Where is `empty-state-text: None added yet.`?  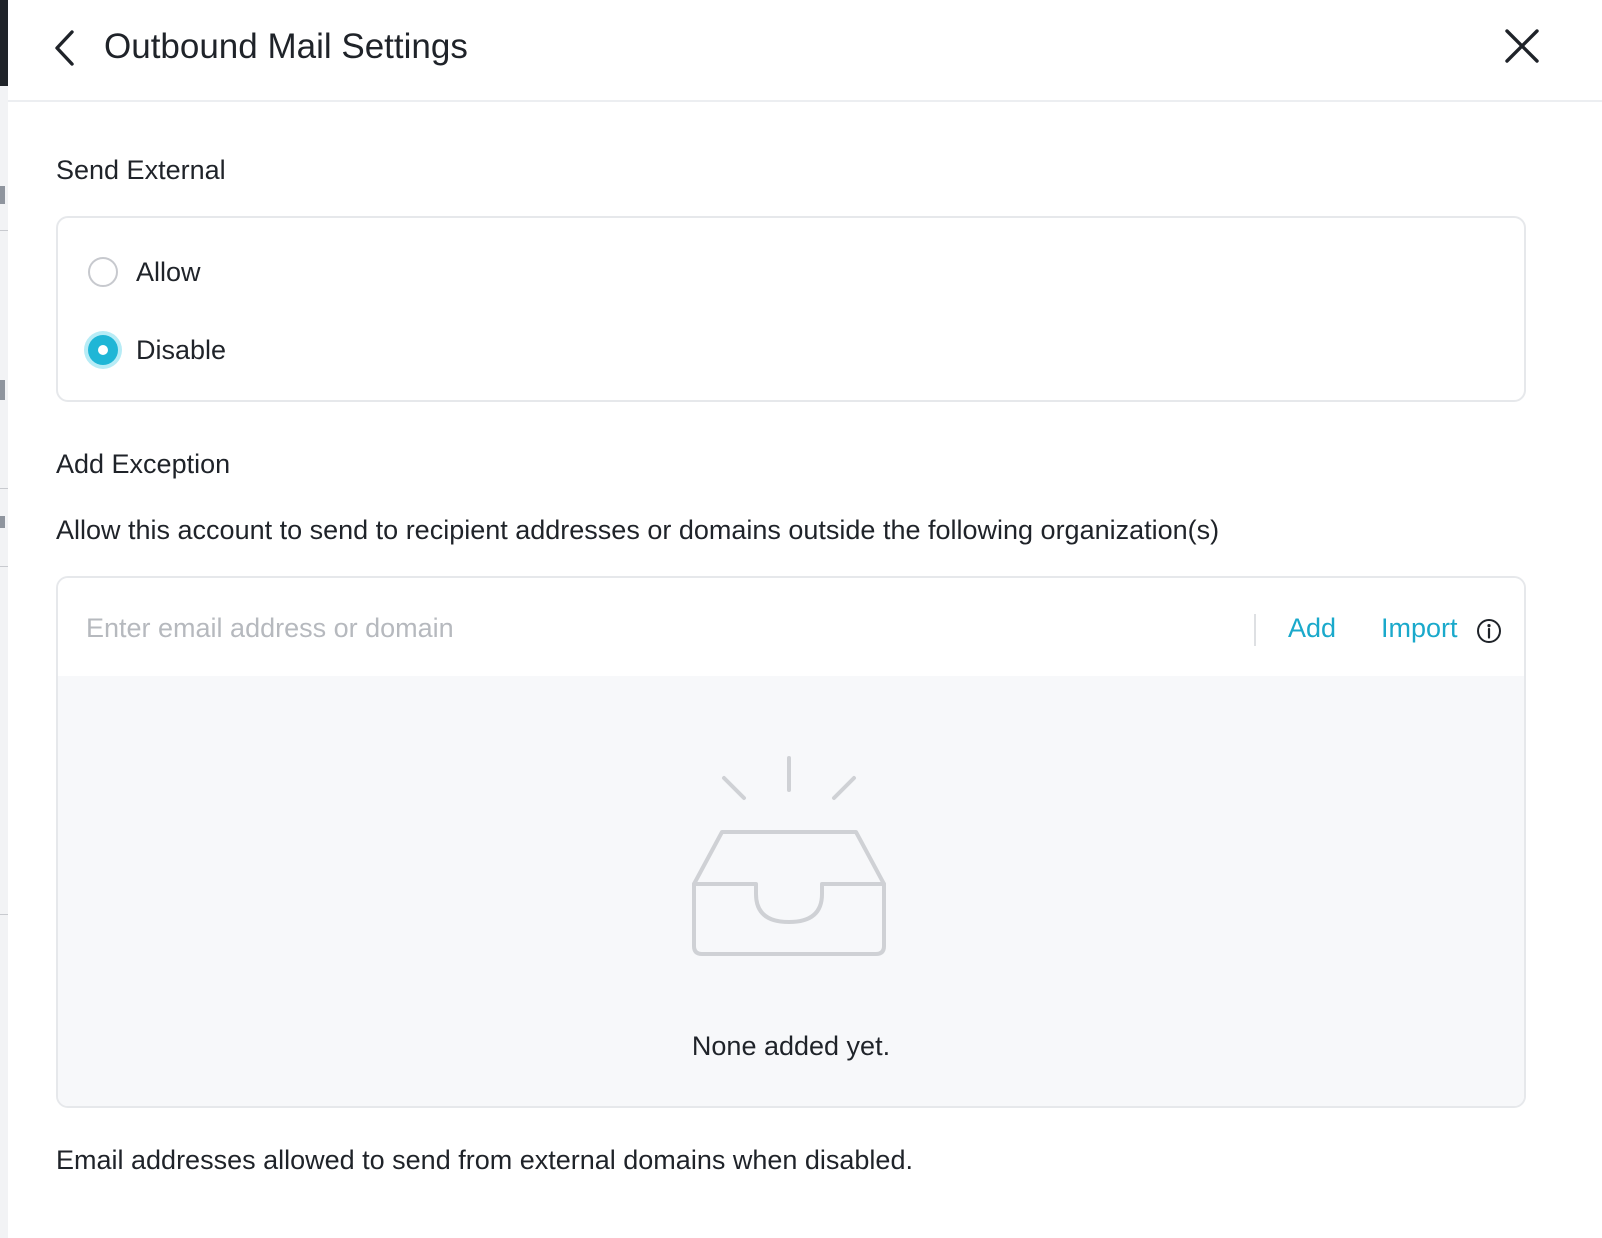 empty-state-text: None added yet. is located at coordinates (791, 1046).